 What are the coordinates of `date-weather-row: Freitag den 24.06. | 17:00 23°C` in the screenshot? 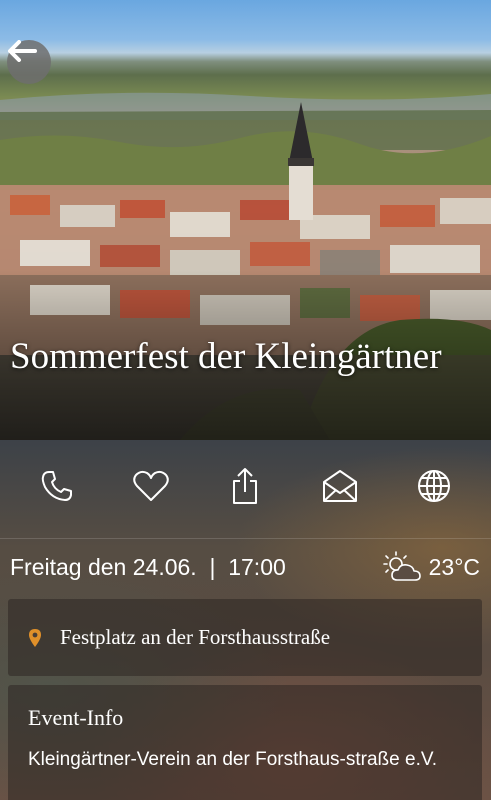 It's located at (245, 567).